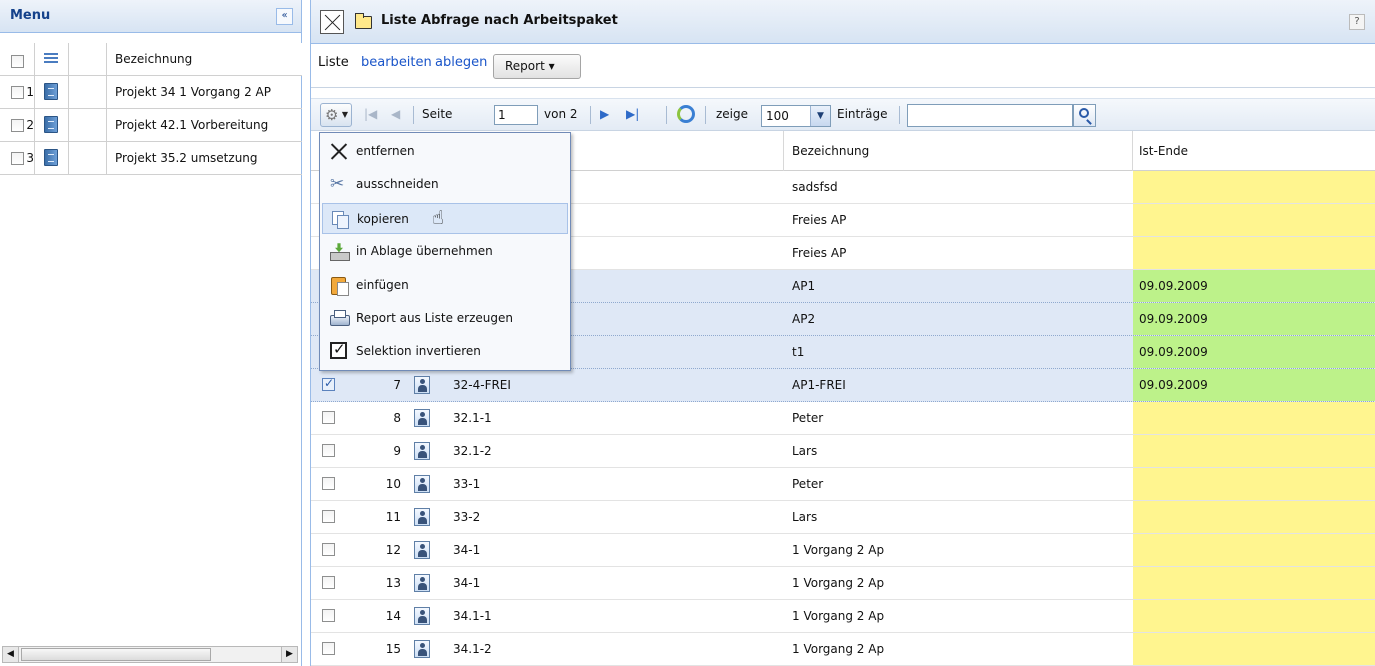 The width and height of the screenshot is (1375, 666). What do you see at coordinates (843, 22) in the screenshot?
I see `main-panel-header: Liste Abfrage nach Arbeitspaket ?` at bounding box center [843, 22].